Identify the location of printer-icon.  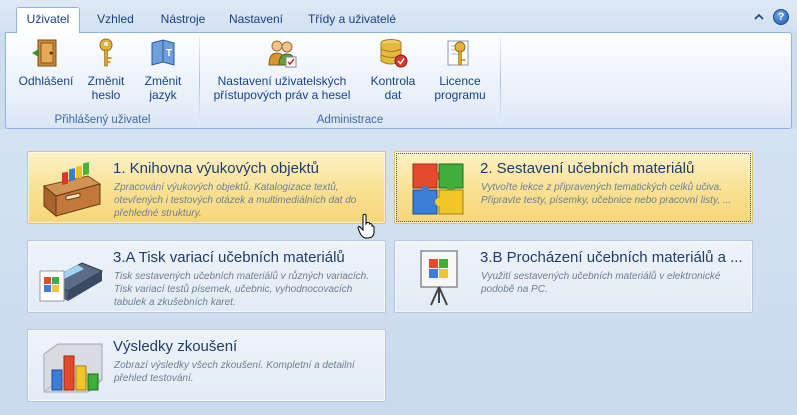
(71, 282).